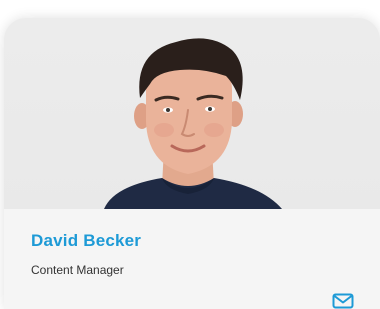  I want to click on profile-role: Content Manager, so click(77, 270).